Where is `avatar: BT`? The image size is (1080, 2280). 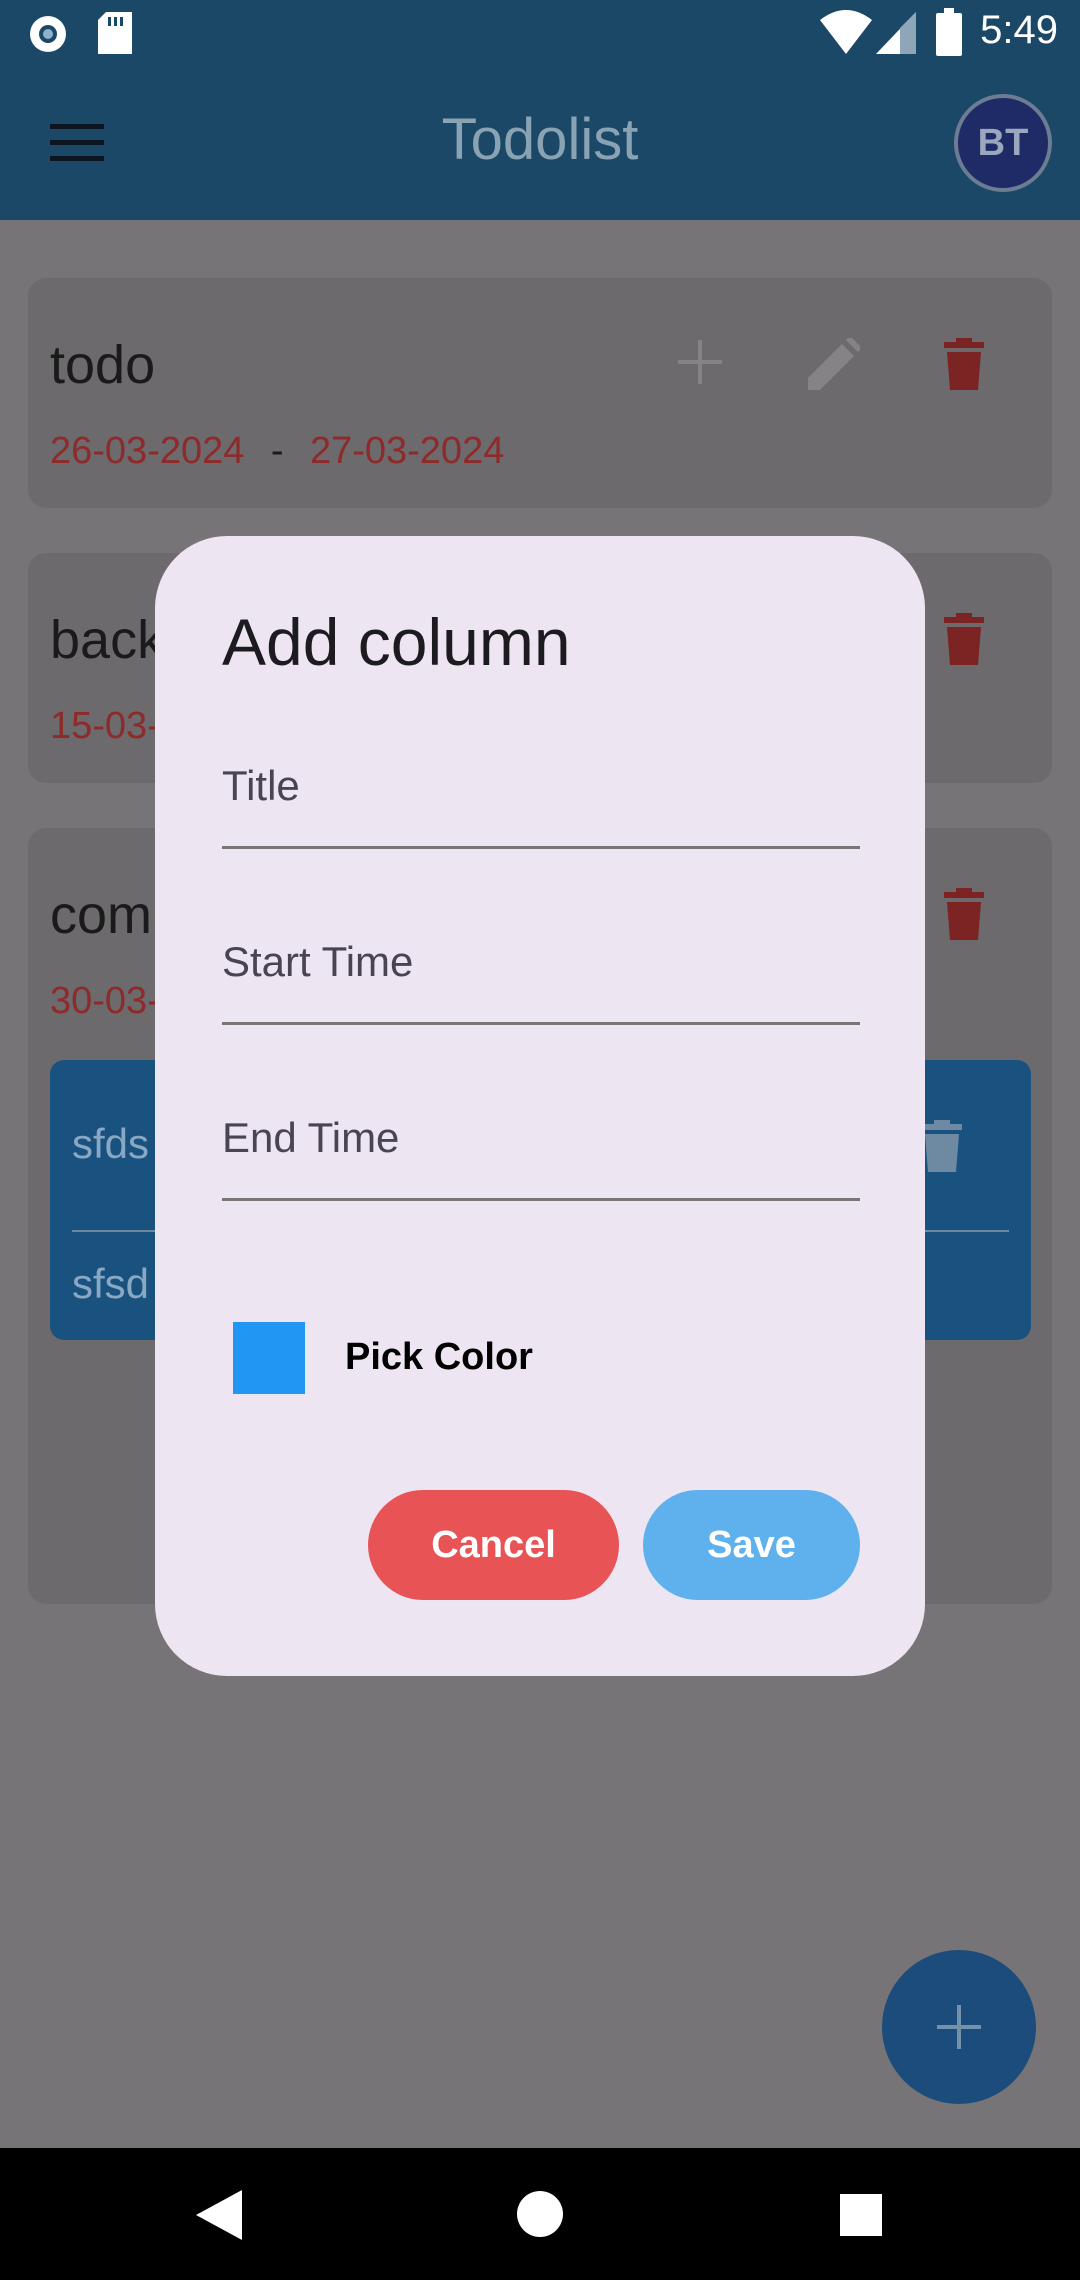
avatar: BT is located at coordinates (1003, 143).